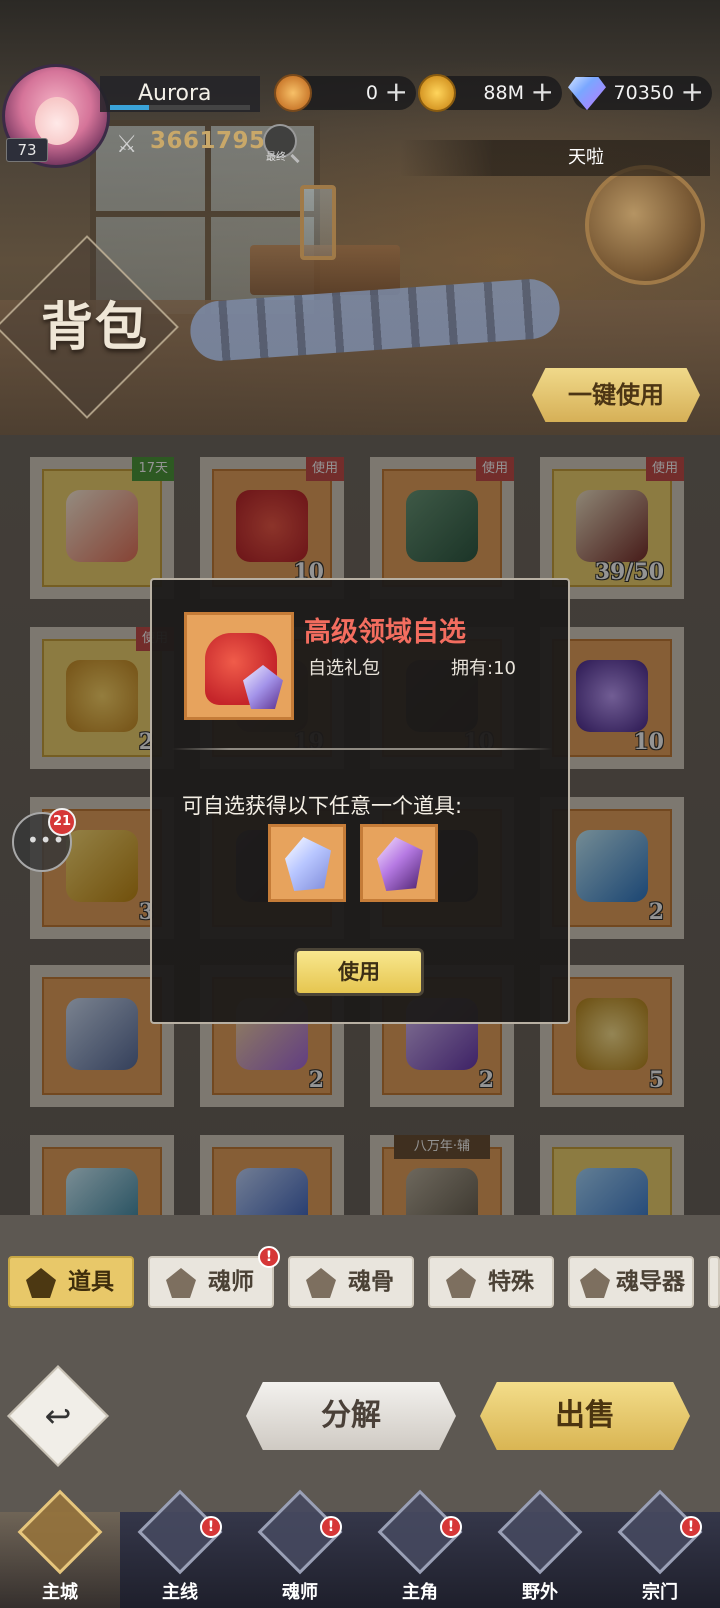 The image size is (720, 1608). What do you see at coordinates (692, 92) in the screenshot?
I see `add-diamond-button: +` at bounding box center [692, 92].